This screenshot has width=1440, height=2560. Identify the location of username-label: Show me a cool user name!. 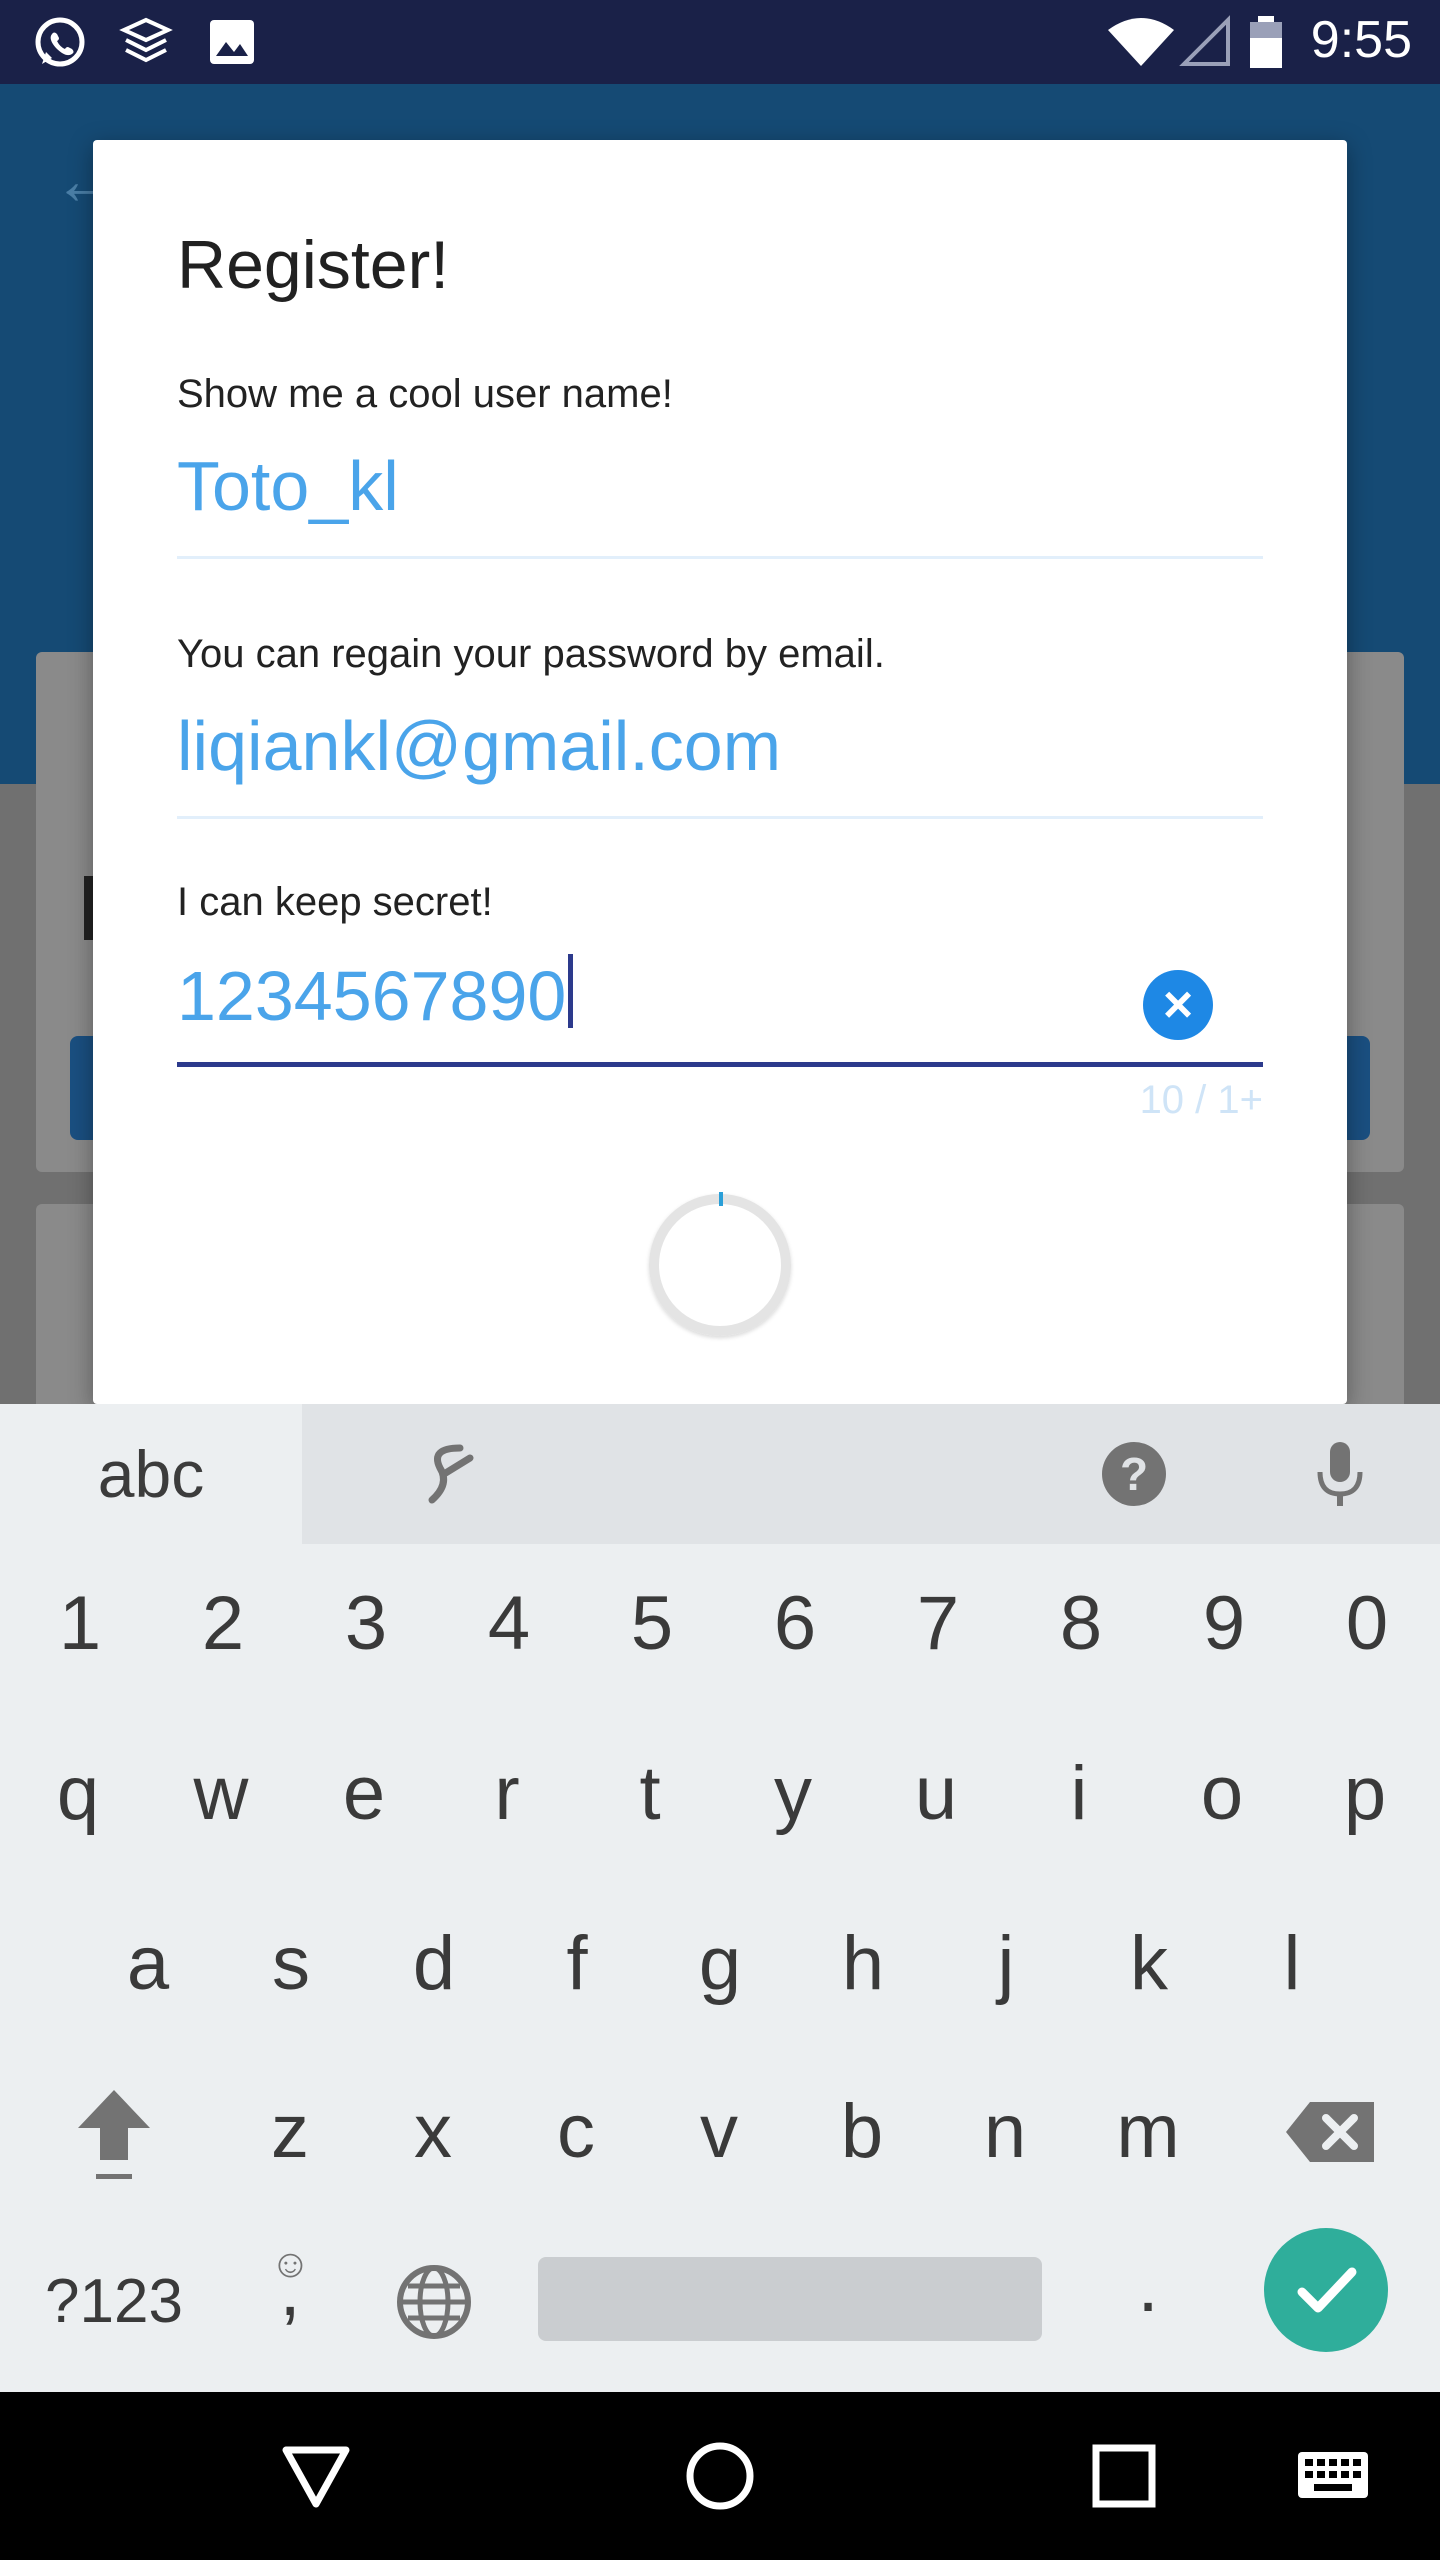
(425, 394).